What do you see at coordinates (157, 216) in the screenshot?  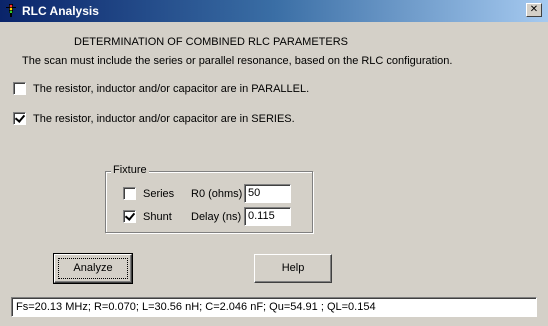 I see `fixture-shunt-label: Shunt` at bounding box center [157, 216].